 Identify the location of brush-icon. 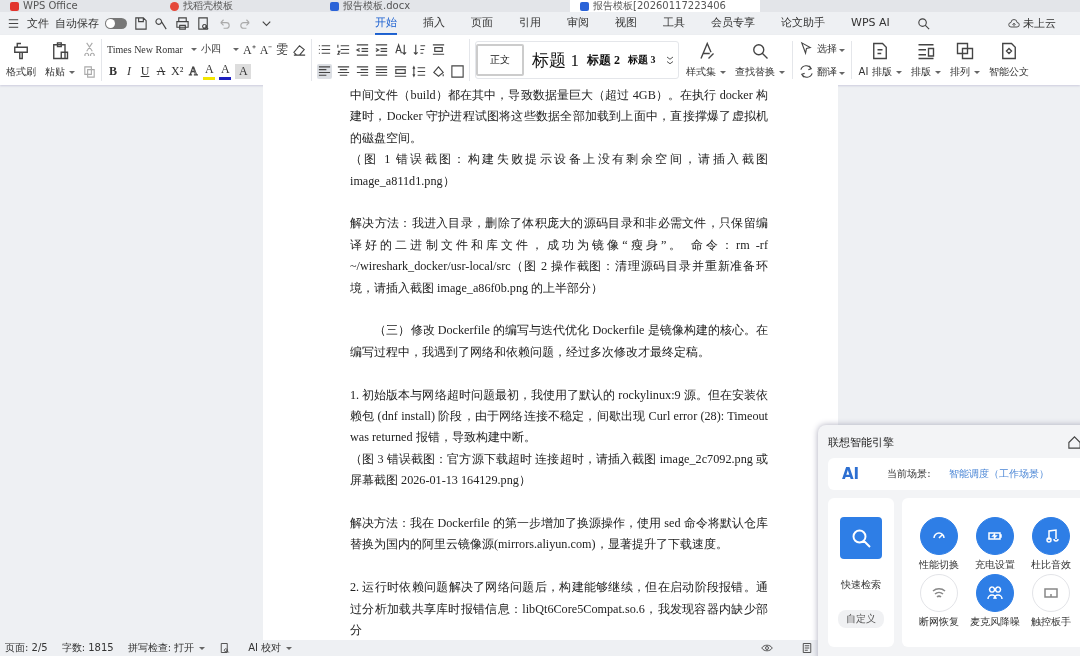
(21, 51).